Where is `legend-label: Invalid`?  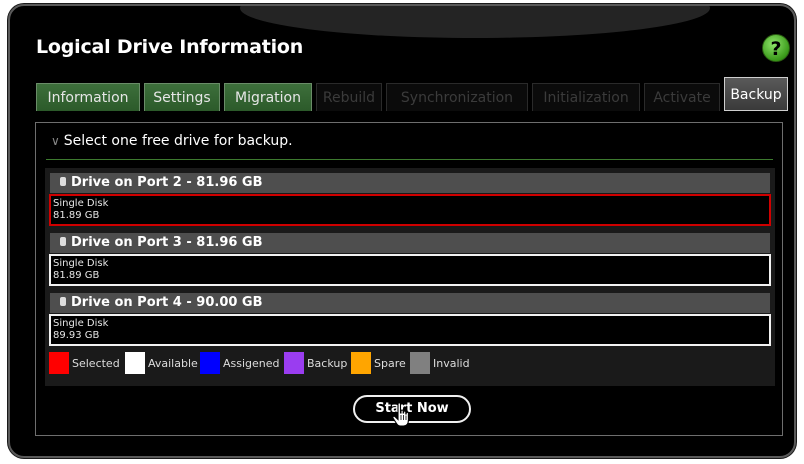 legend-label: Invalid is located at coordinates (451, 363).